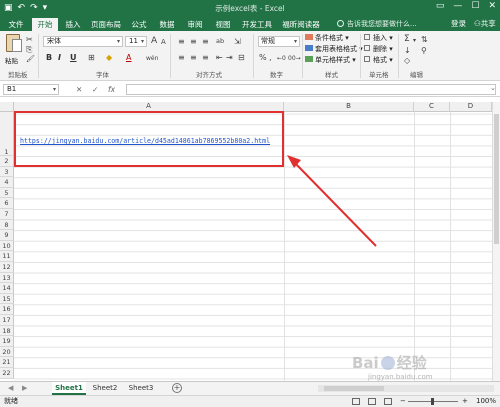  What do you see at coordinates (11, 401) in the screenshot?
I see `status-ready: 就绪` at bounding box center [11, 401].